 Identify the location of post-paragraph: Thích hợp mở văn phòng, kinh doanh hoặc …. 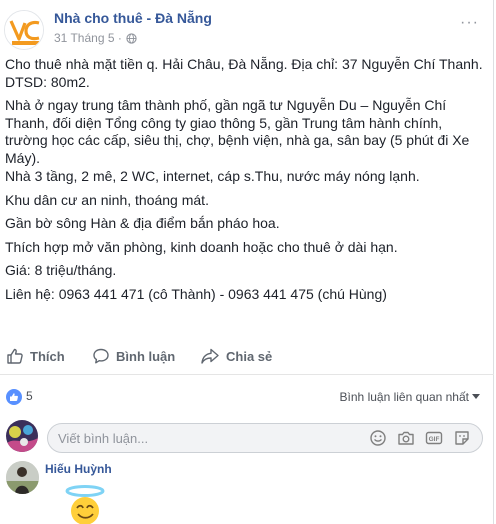
(201, 246).